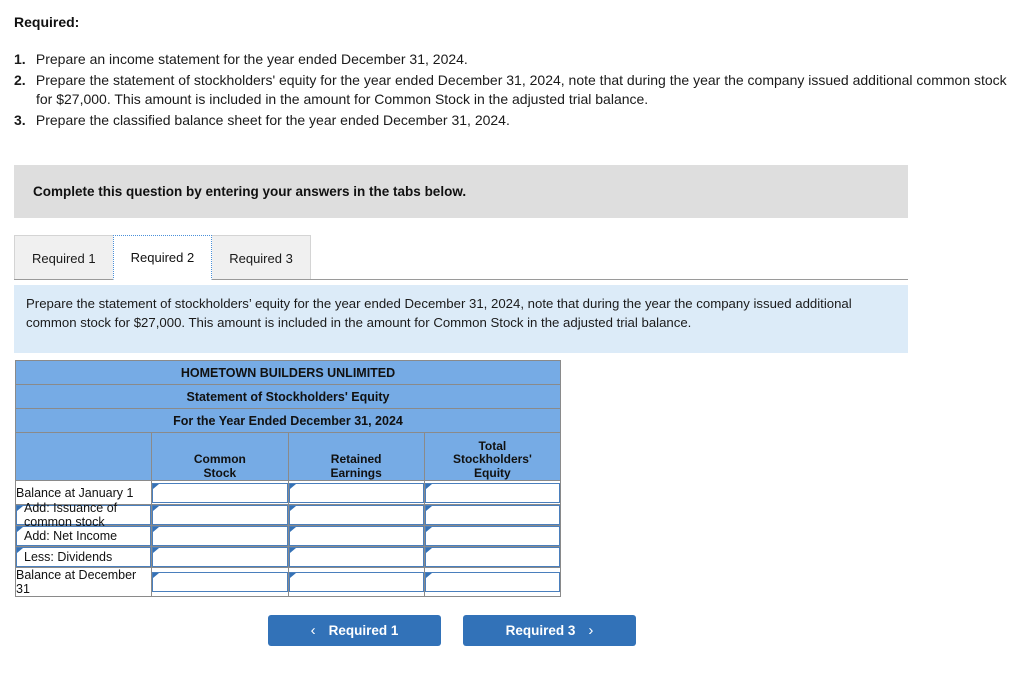  What do you see at coordinates (540, 630) in the screenshot?
I see `next-required-label: Required 3` at bounding box center [540, 630].